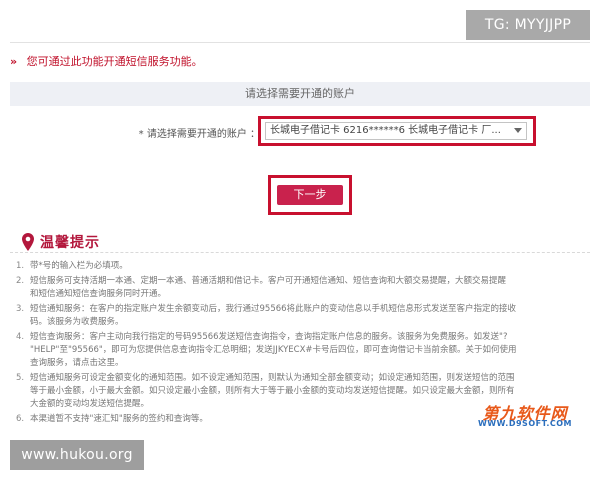 The width and height of the screenshot is (600, 480). I want to click on chevron-down-icon, so click(518, 130).